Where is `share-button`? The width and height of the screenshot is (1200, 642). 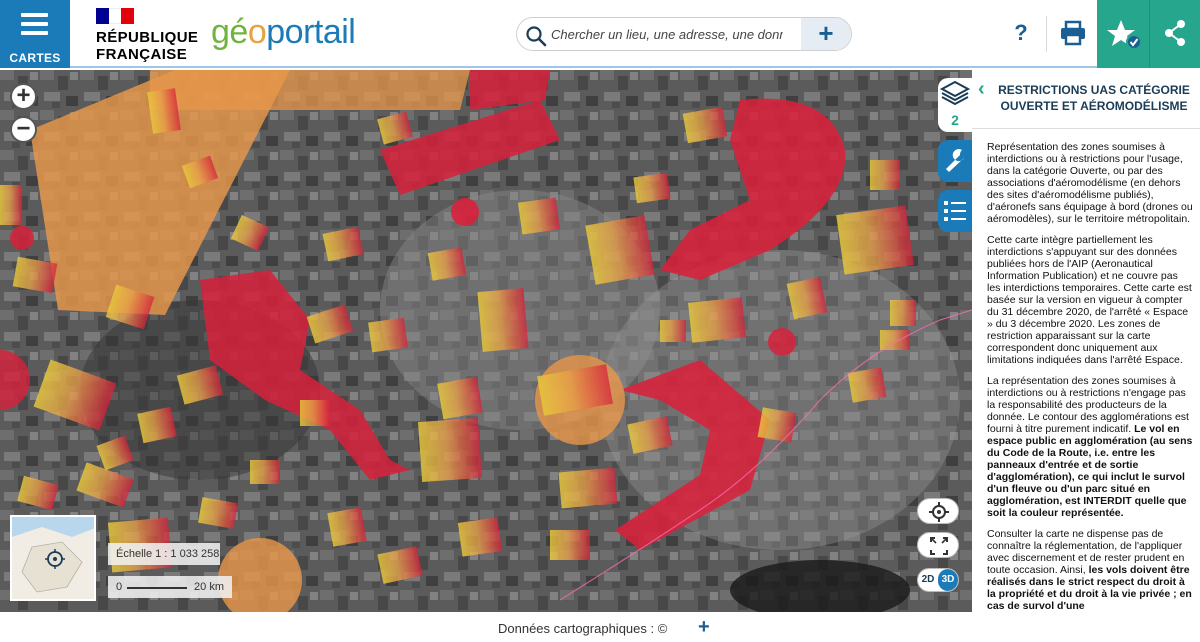
share-button is located at coordinates (1174, 34).